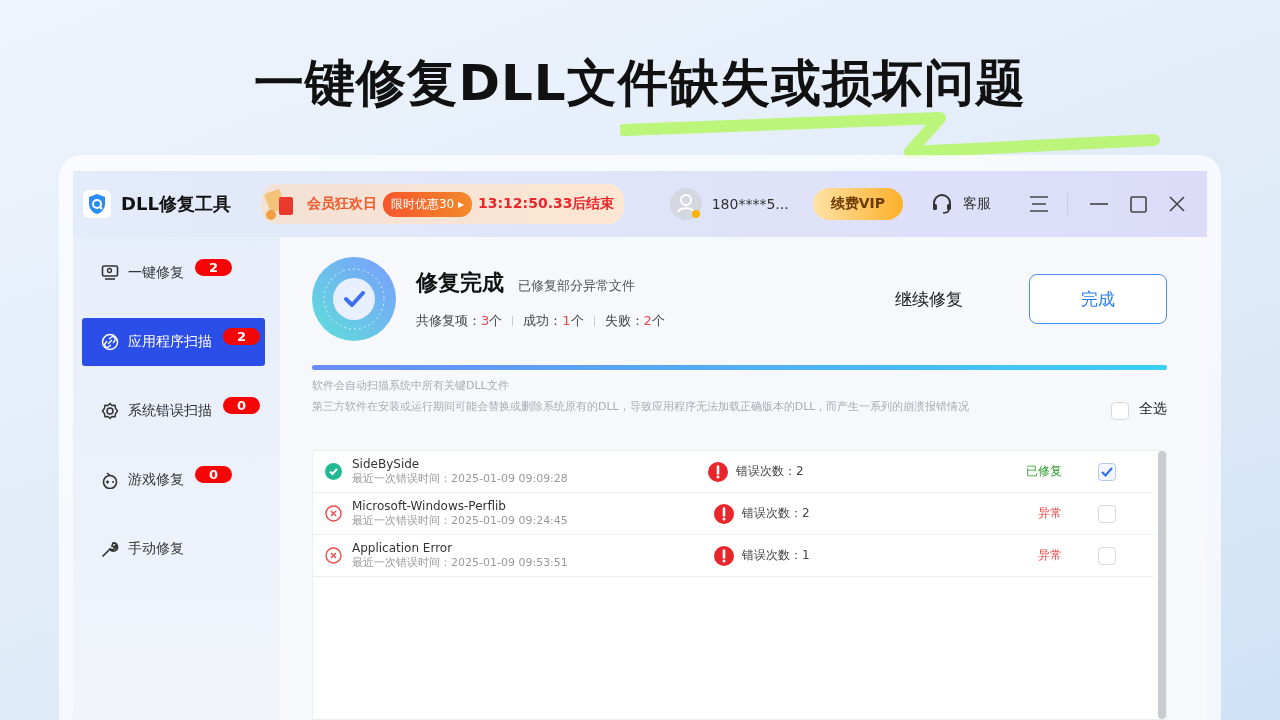 Image resolution: width=1280 pixels, height=720 pixels. Describe the element at coordinates (1098, 299) in the screenshot. I see `done-button: 完成` at that location.